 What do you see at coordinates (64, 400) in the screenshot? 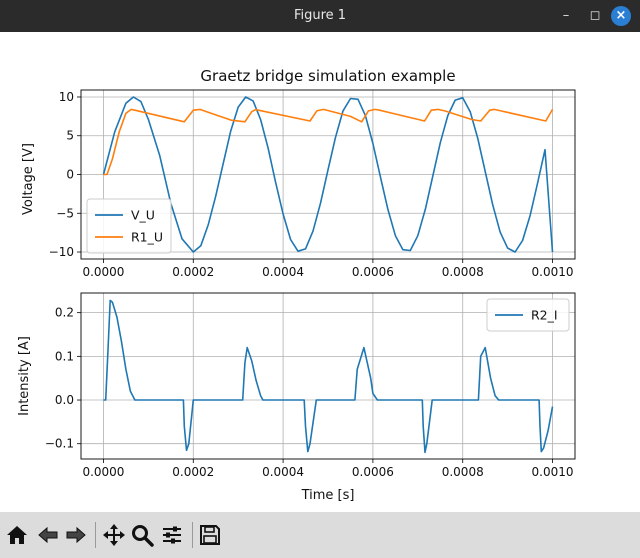
I see `y-tick-label: 0.0` at bounding box center [64, 400].